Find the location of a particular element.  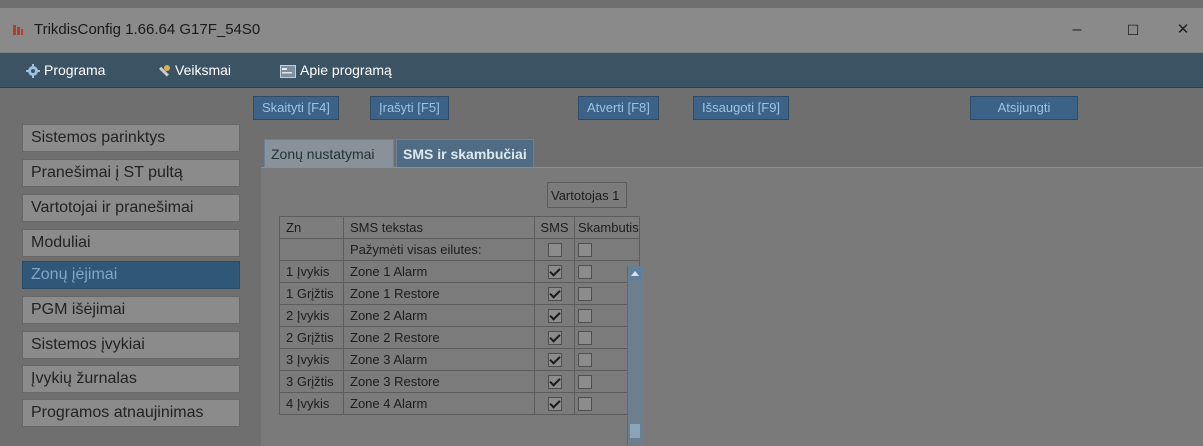

read-button: Skaityti [F4] is located at coordinates (296, 108).